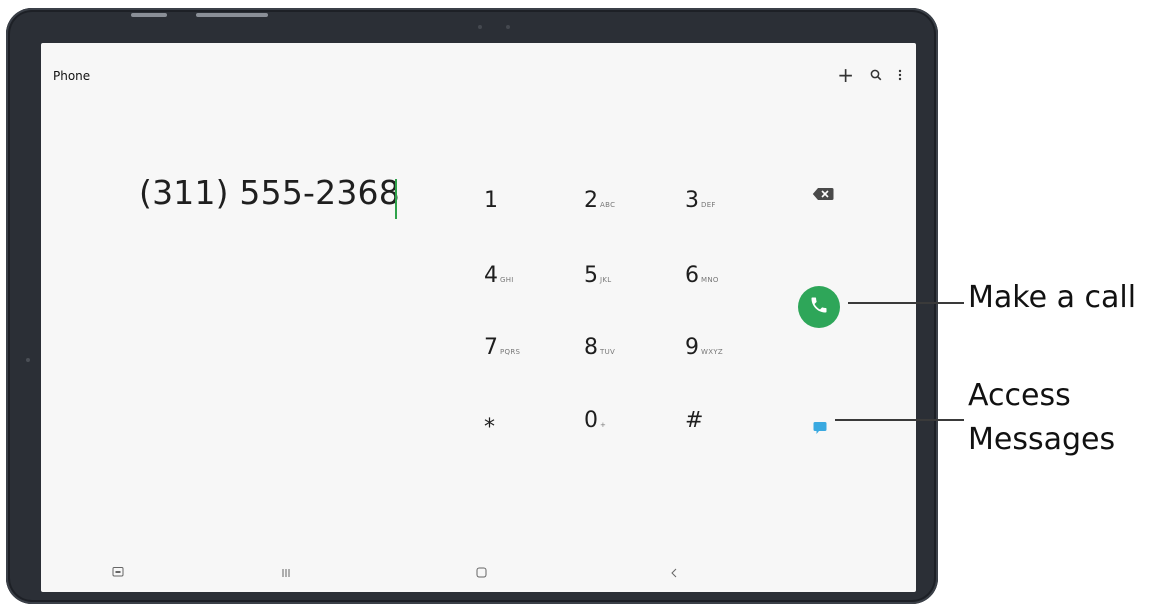 The height and width of the screenshot is (607, 1158). What do you see at coordinates (591, 200) in the screenshot?
I see `key-digit: 2` at bounding box center [591, 200].